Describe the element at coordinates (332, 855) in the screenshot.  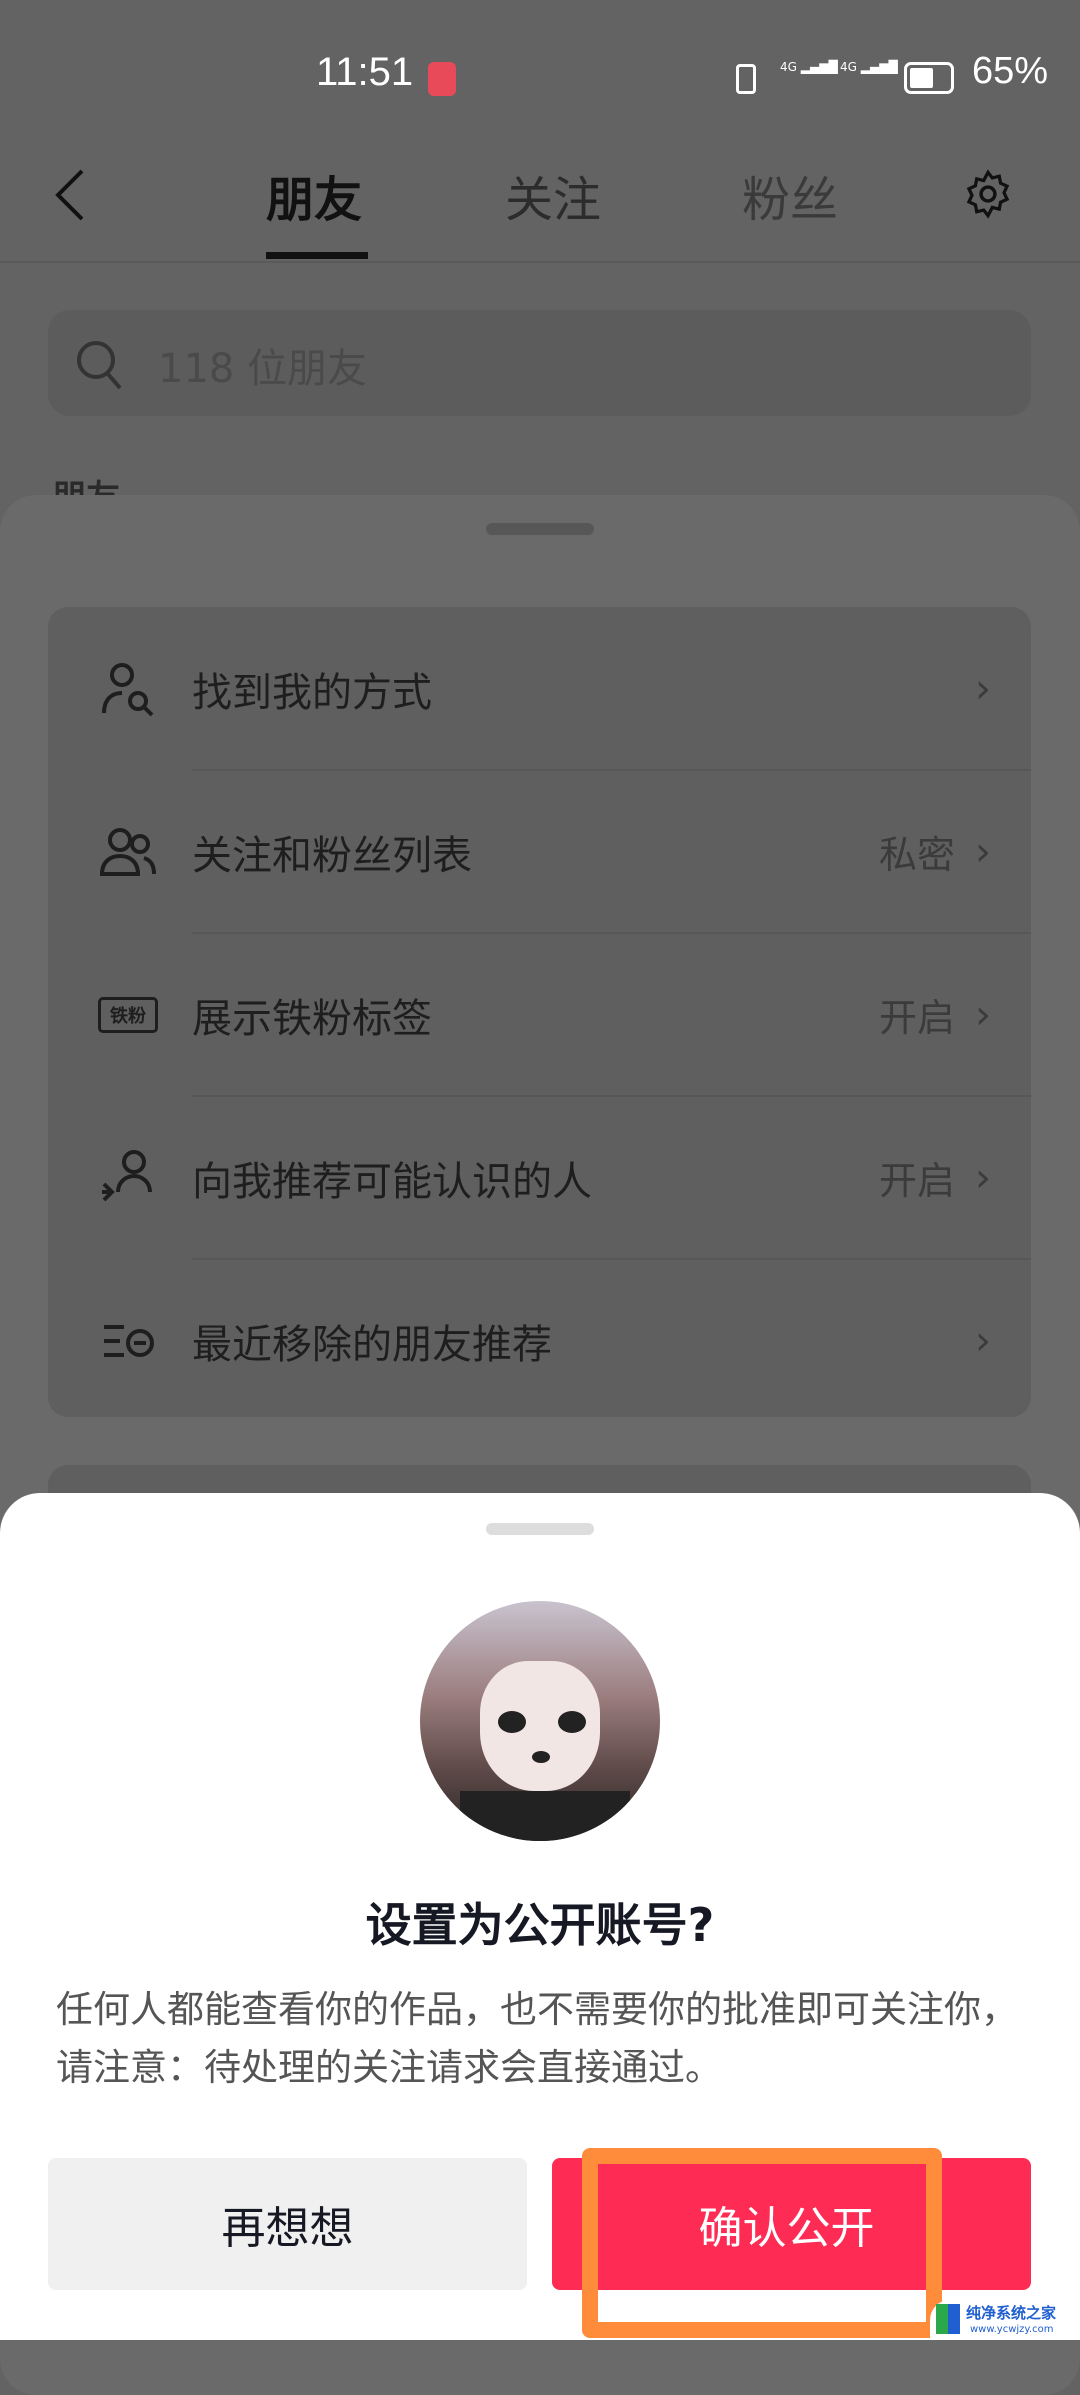
I see `setting-label: 关注和粉丝列表` at that location.